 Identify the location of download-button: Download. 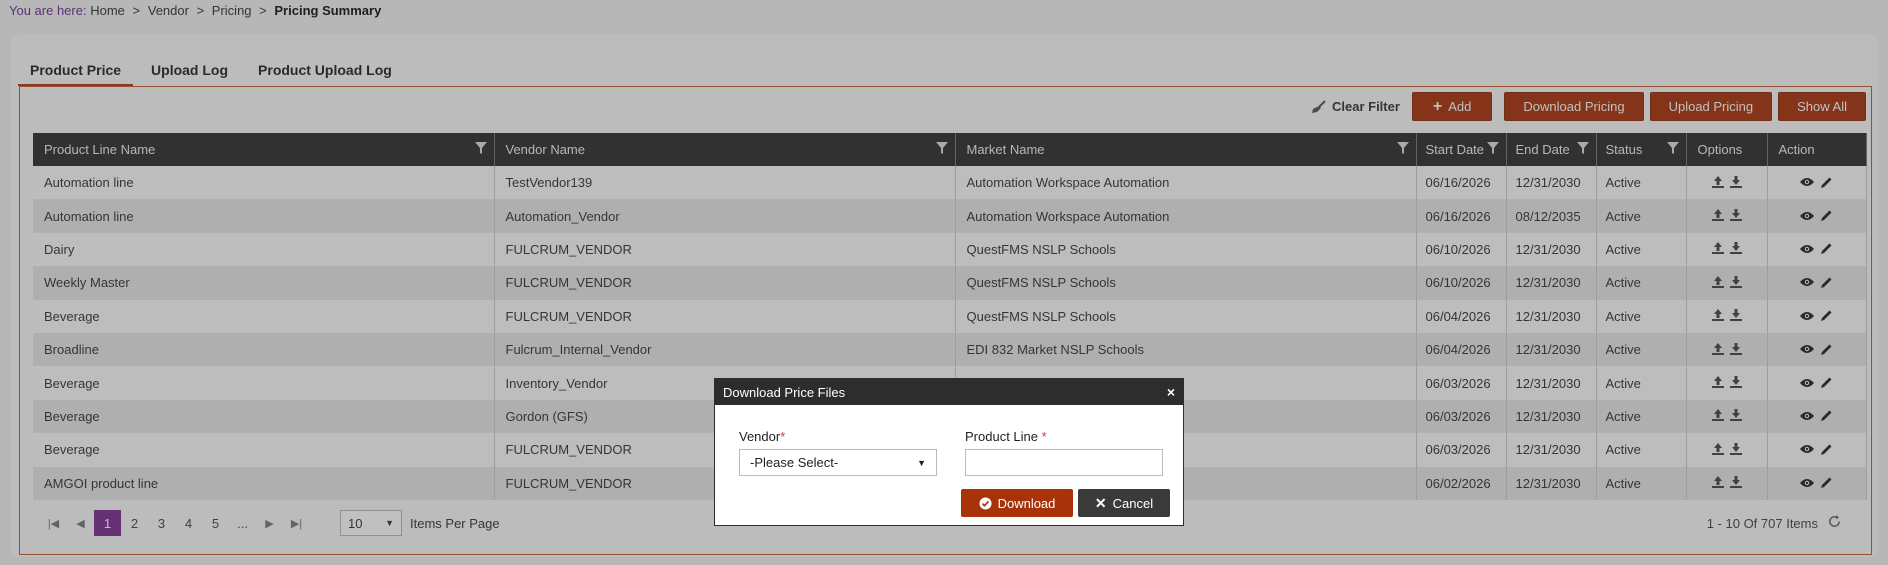
(1017, 503).